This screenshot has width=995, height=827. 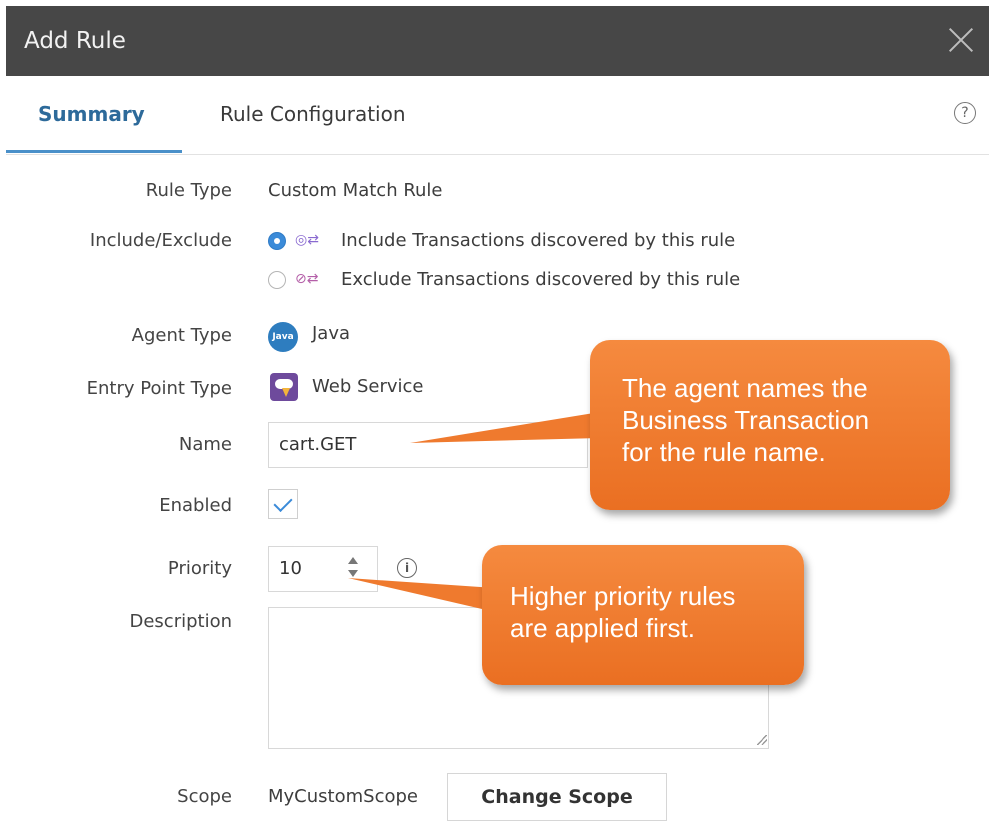 I want to click on description-label: Description, so click(x=180, y=621).